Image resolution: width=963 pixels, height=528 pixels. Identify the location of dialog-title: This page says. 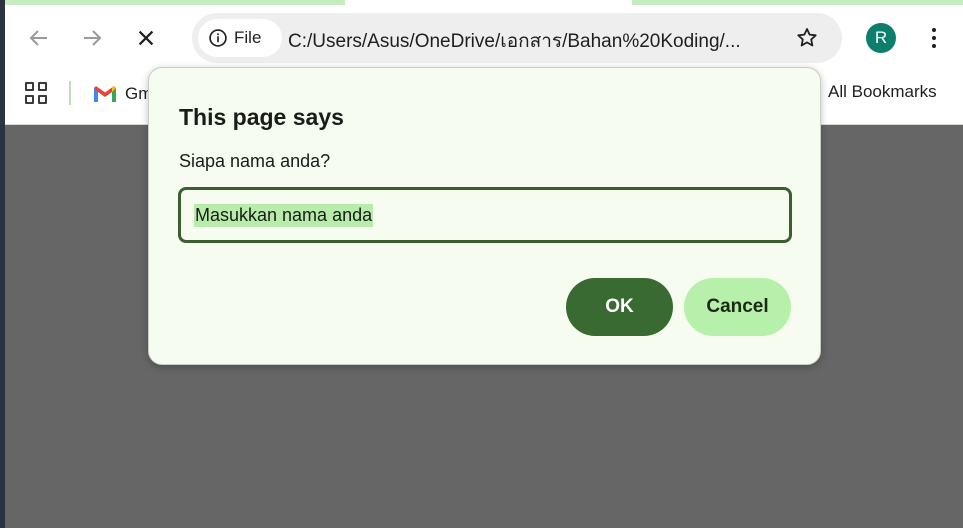
(261, 117).